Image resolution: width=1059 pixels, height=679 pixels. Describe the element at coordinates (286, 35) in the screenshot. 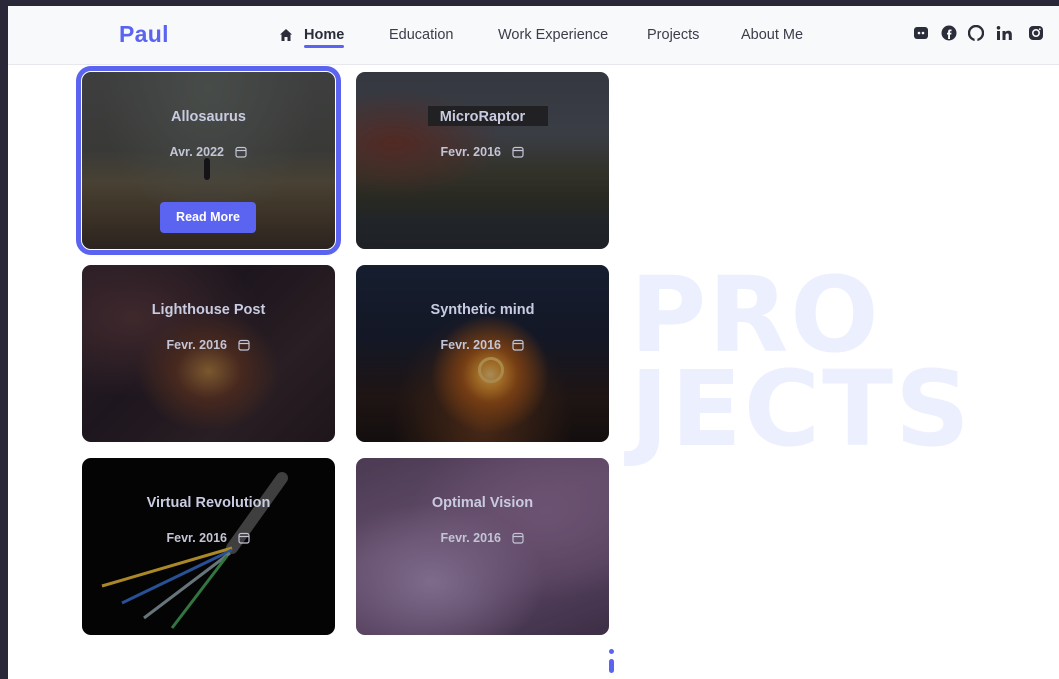

I see `home-icon` at that location.